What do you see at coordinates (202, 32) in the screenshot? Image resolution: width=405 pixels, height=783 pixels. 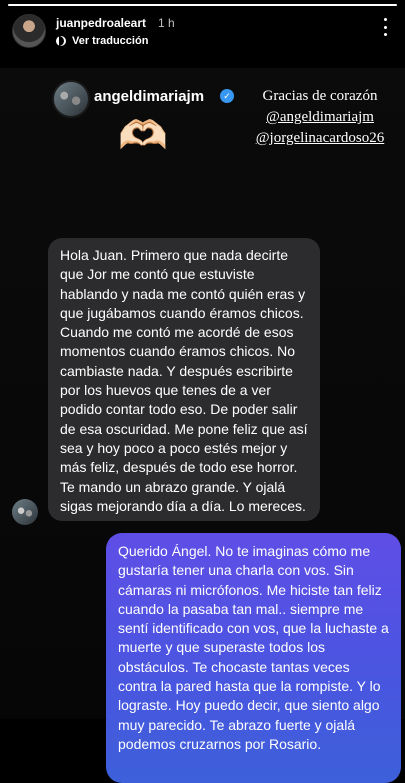 I see `story-header: juanpedroaleart 1 h Ver traducción` at bounding box center [202, 32].